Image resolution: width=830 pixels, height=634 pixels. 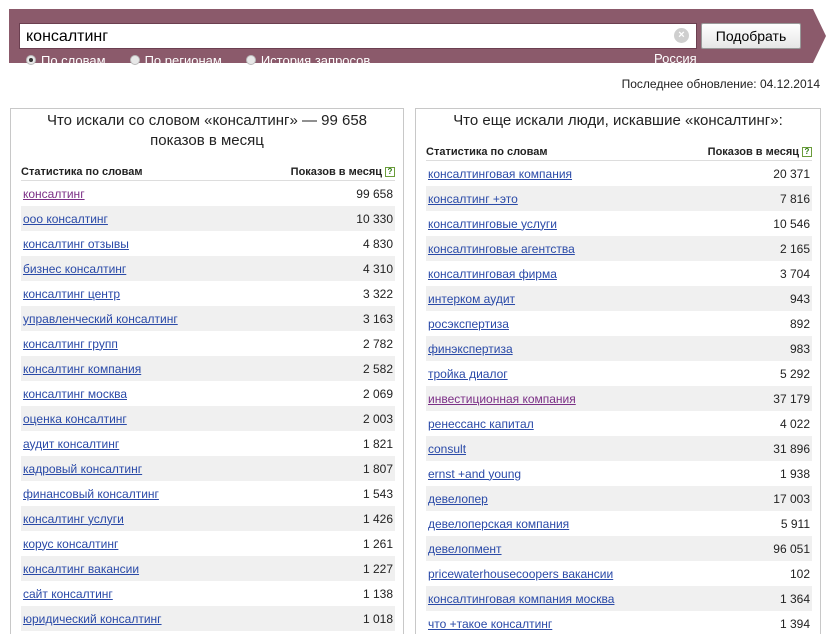 What do you see at coordinates (71, 444) in the screenshot?
I see `keyword-link: аудит консалтинг` at bounding box center [71, 444].